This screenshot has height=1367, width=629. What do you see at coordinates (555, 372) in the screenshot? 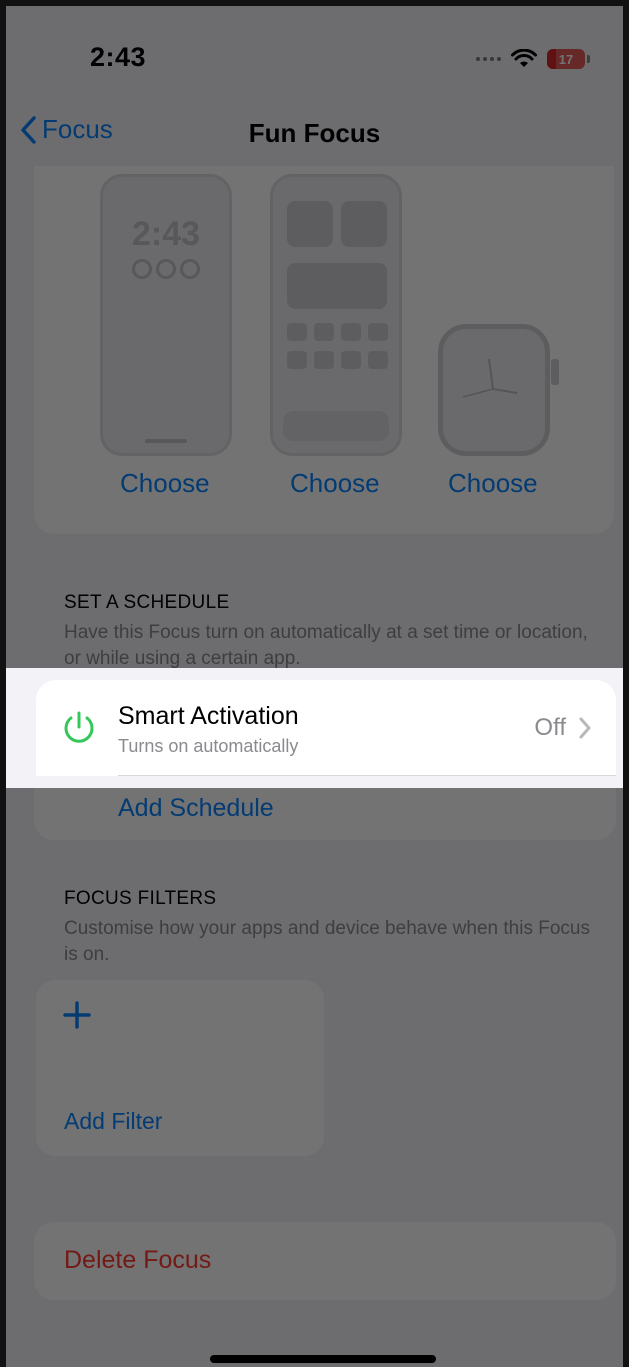
I see `watch-crown` at bounding box center [555, 372].